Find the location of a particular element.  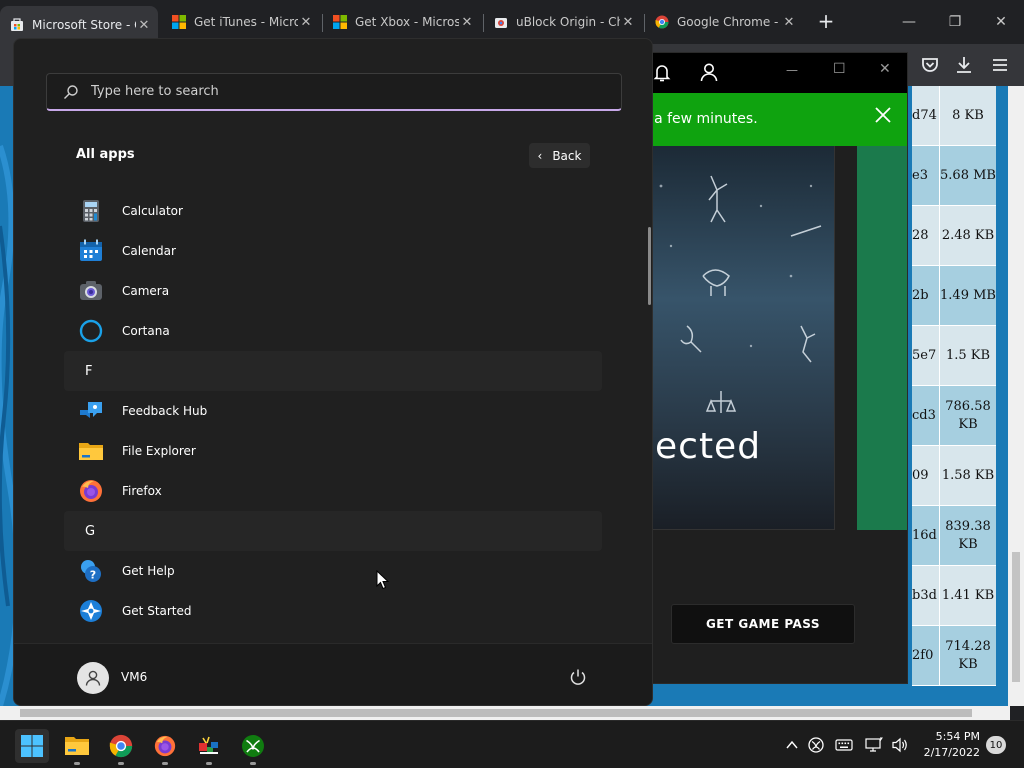

chevron-up-icon is located at coordinates (792, 744).